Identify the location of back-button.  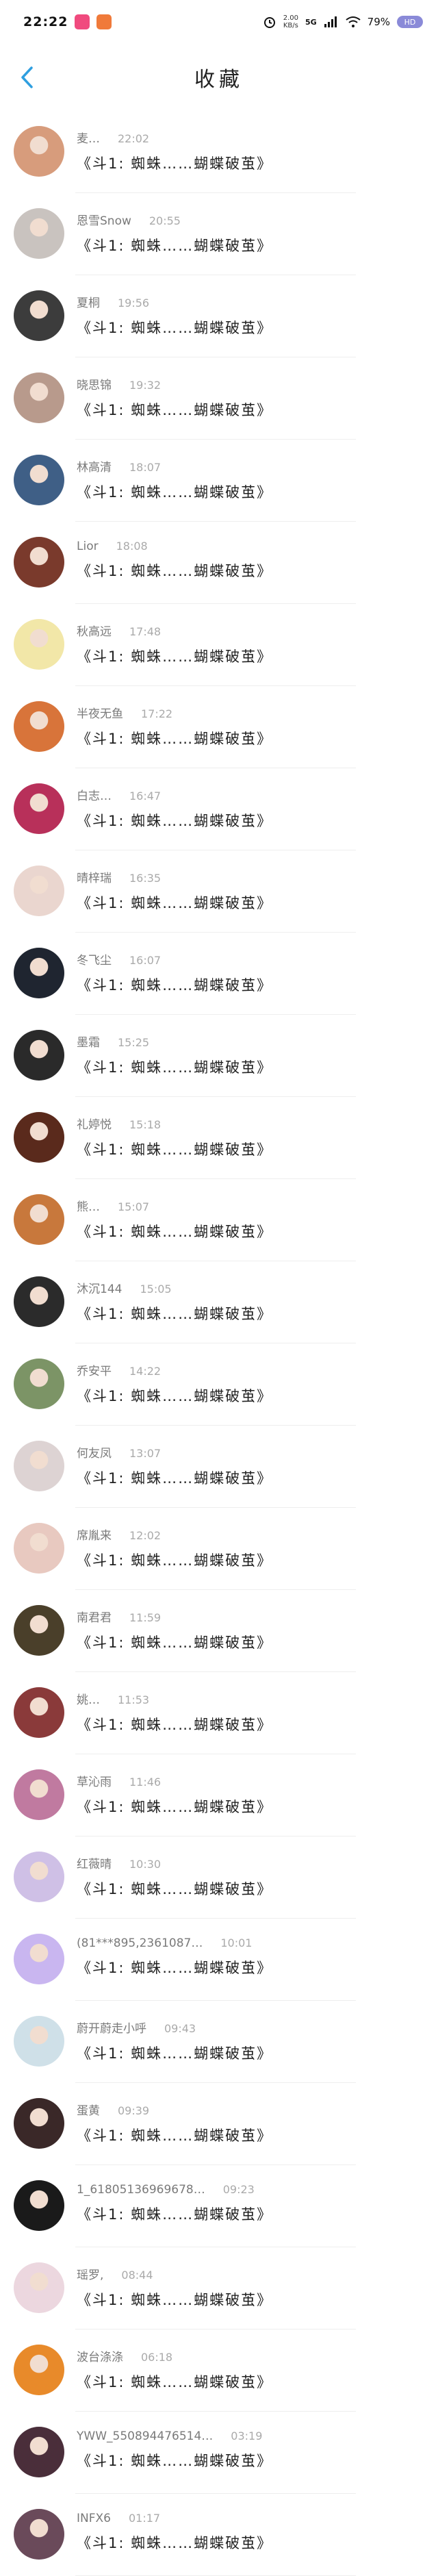
(27, 77).